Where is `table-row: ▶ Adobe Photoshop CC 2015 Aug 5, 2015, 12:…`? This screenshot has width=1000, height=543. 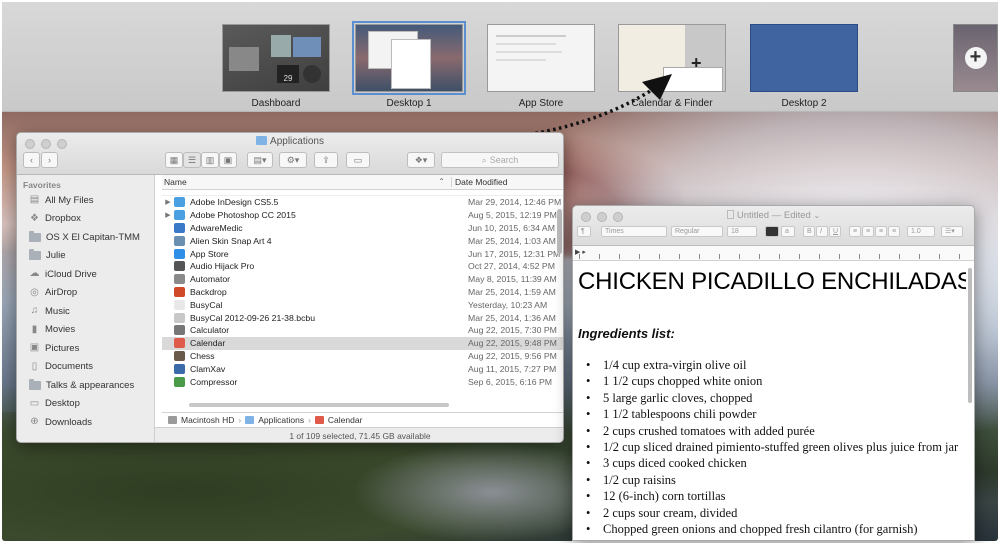
table-row: ▶ Adobe Photoshop CC 2015 Aug 5, 2015, 12:… is located at coordinates (362, 215).